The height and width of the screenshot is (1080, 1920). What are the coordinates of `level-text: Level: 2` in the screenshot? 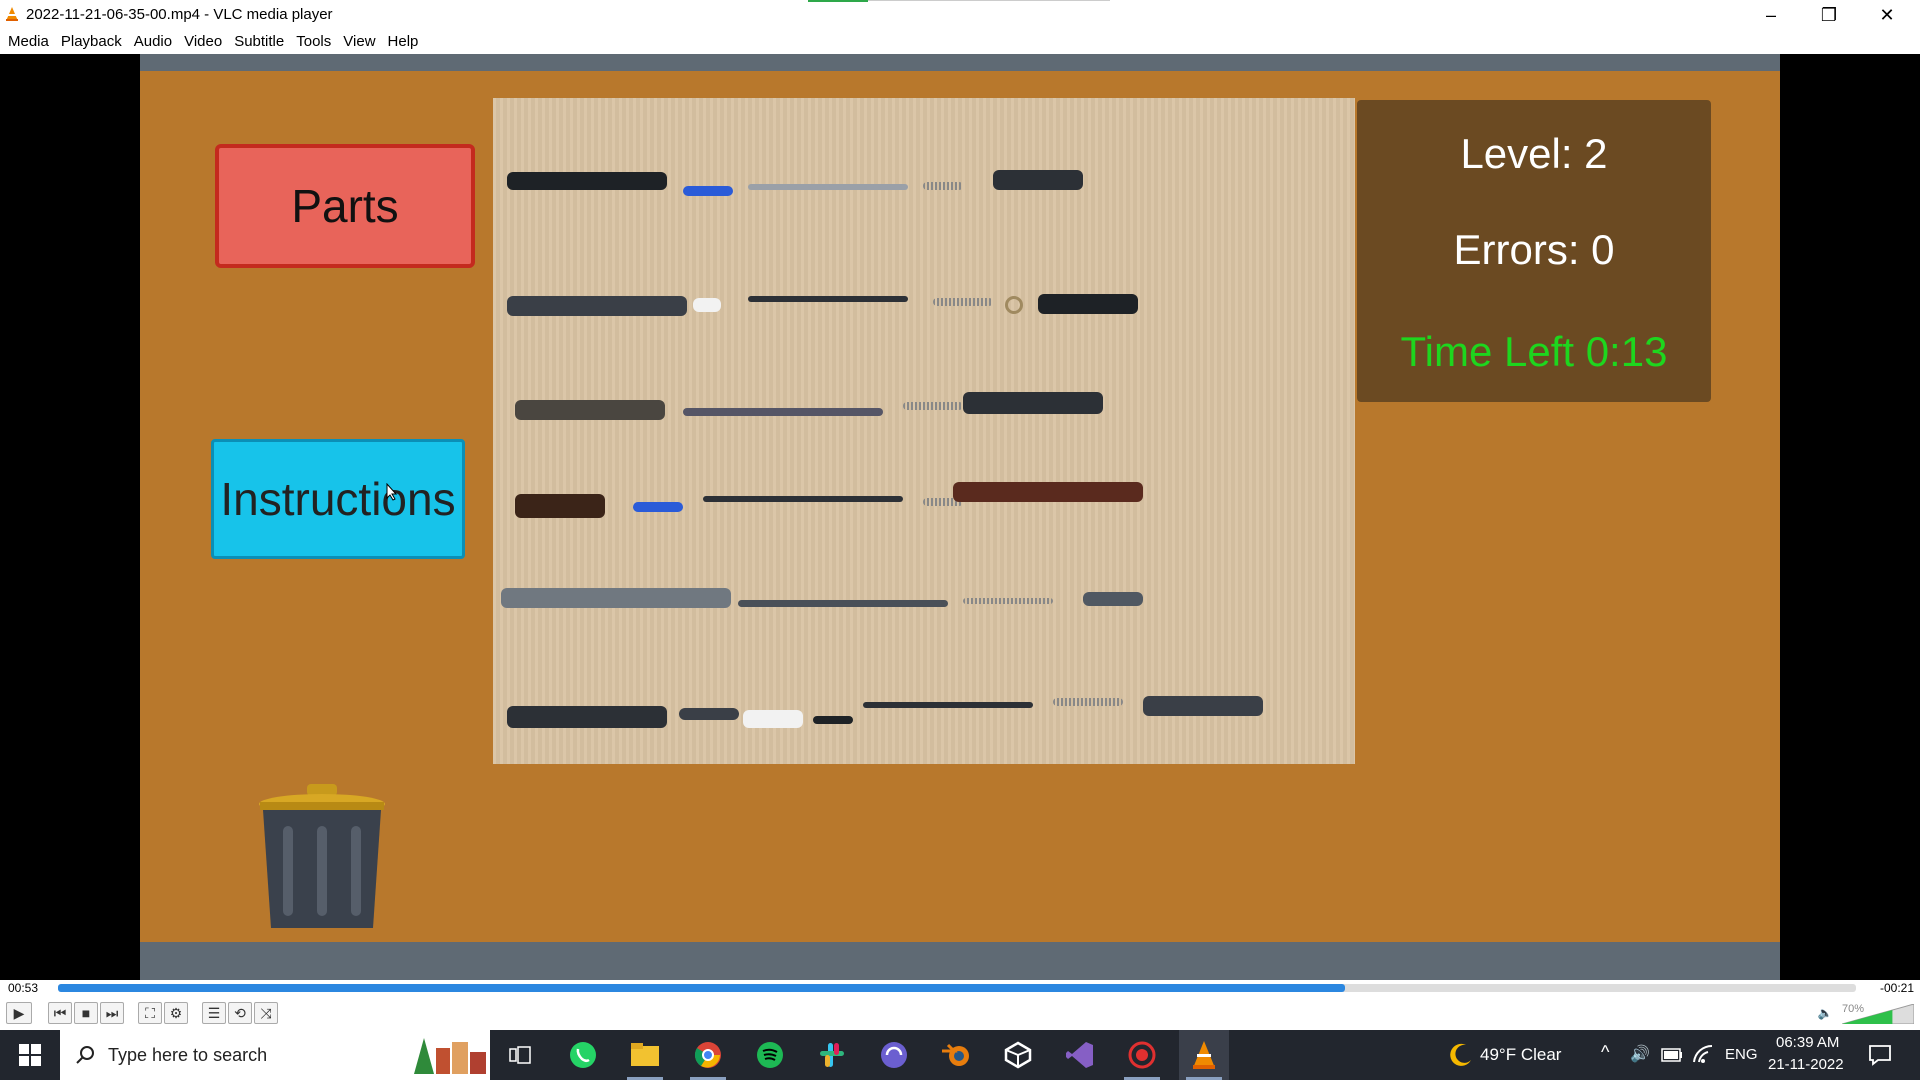 It's located at (1534, 153).